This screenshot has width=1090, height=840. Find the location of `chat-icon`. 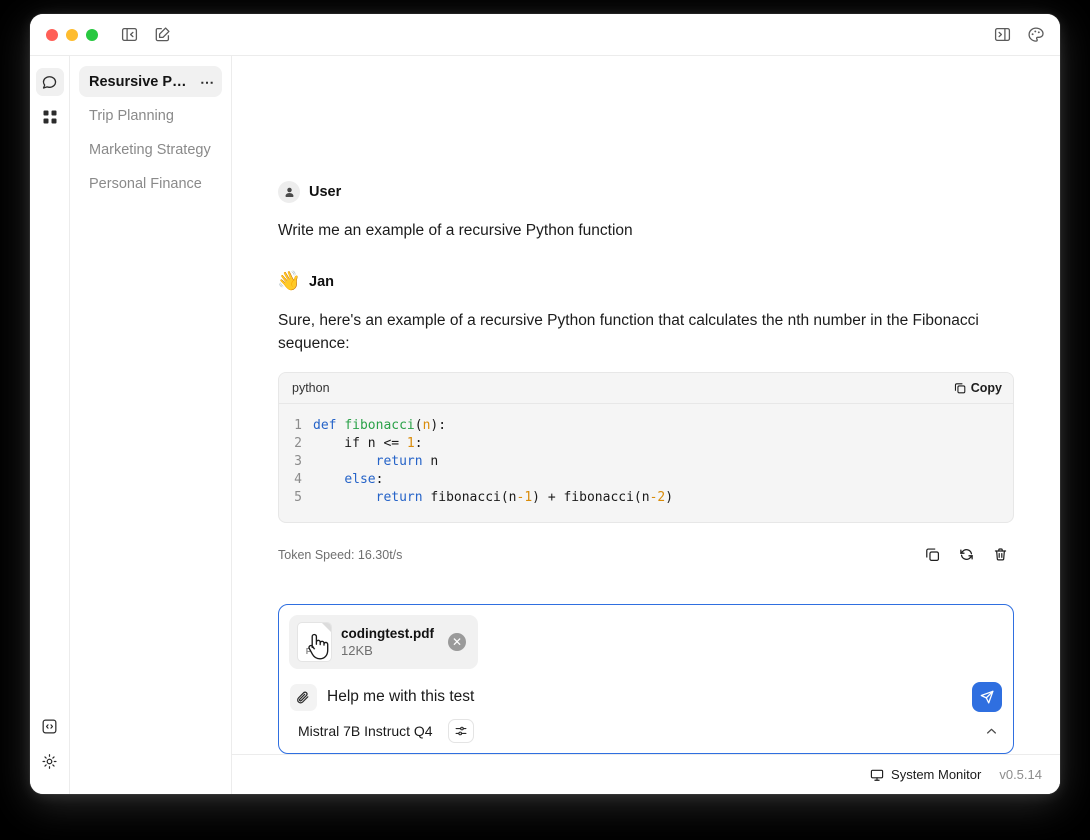

chat-icon is located at coordinates (49, 82).